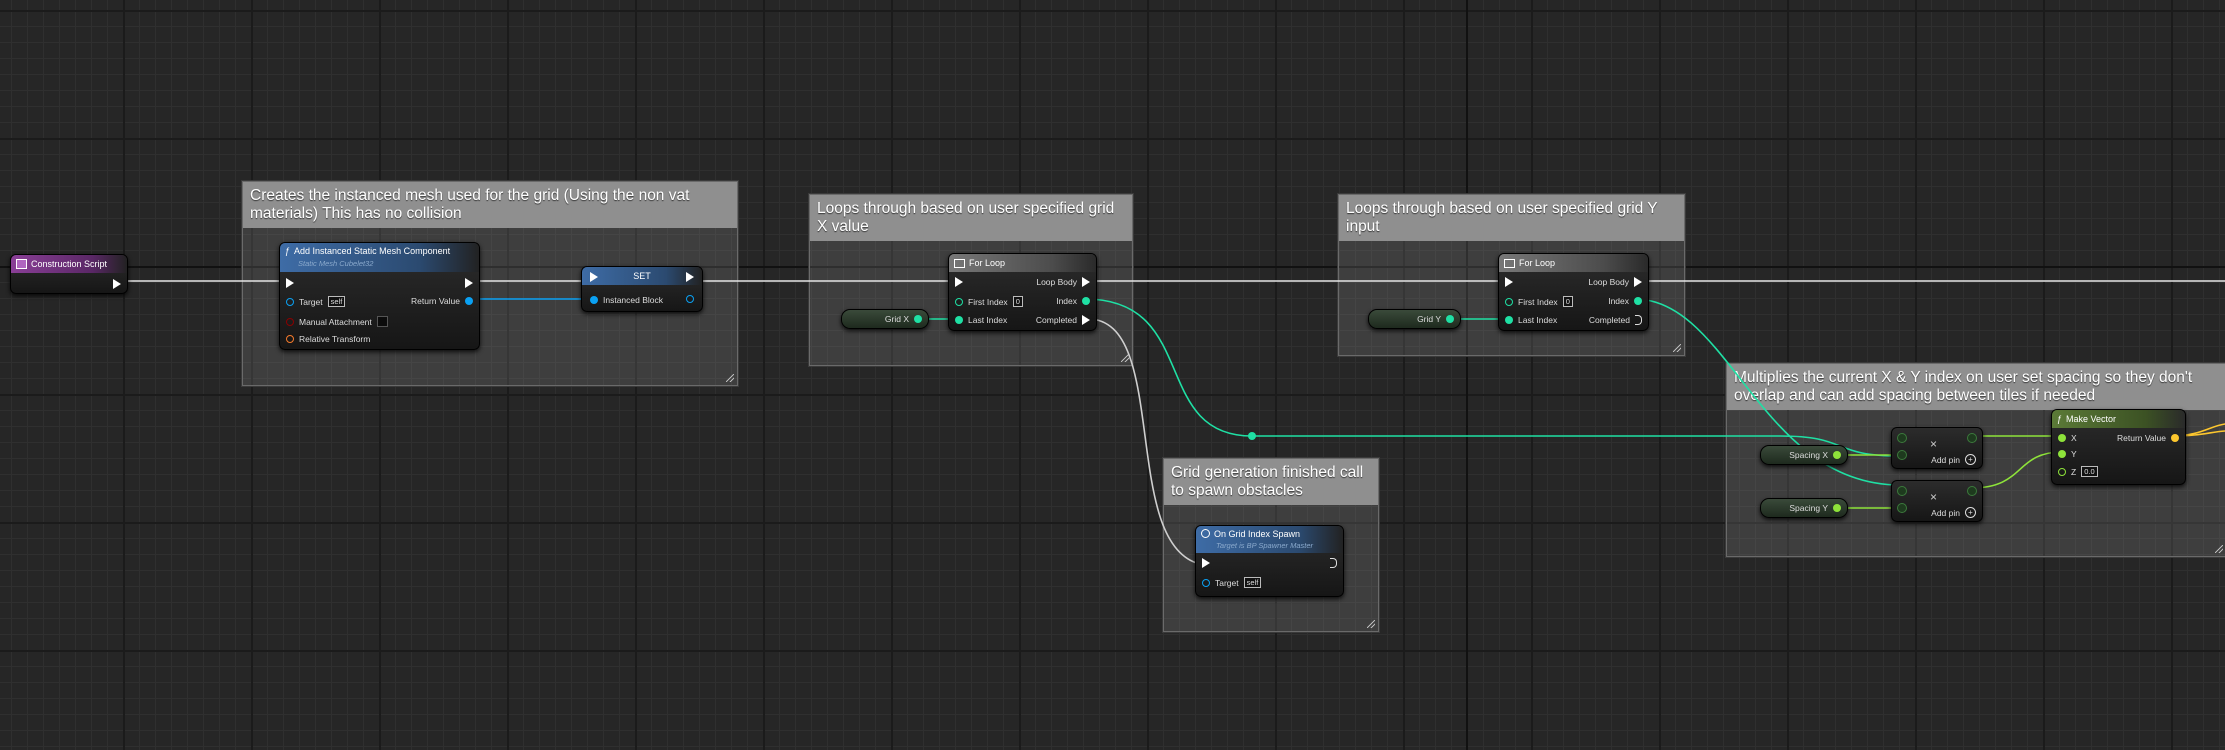 This screenshot has height=750, width=2225. What do you see at coordinates (1808, 508) in the screenshot?
I see `variable-label: Spacing Y` at bounding box center [1808, 508].